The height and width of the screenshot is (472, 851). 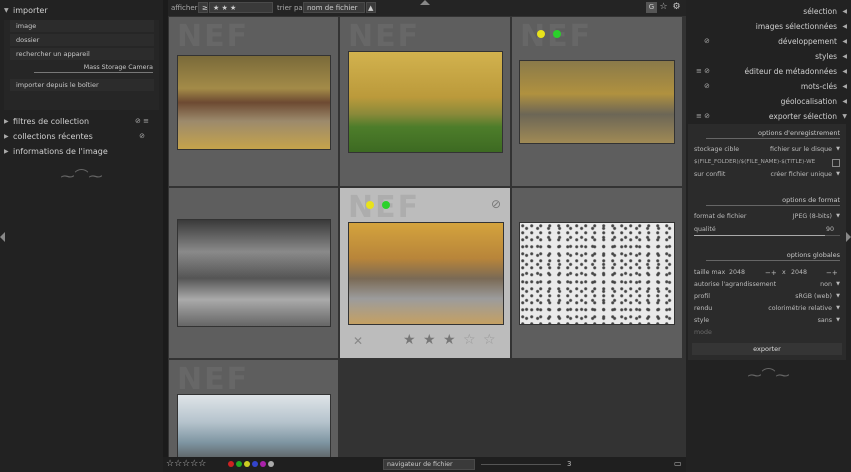 I want to click on grouping-icon: G, so click(x=651, y=7).